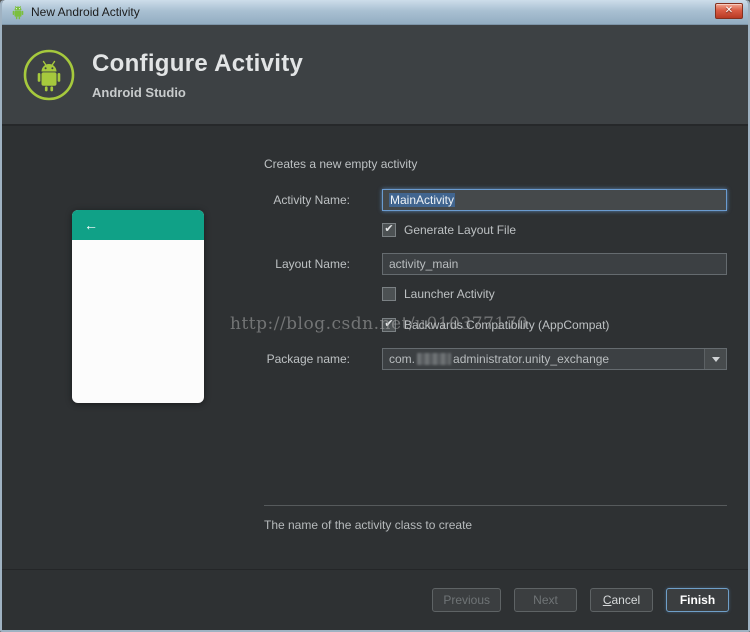 Image resolution: width=750 pixels, height=632 pixels. What do you see at coordinates (460, 230) in the screenshot?
I see `generate-layout-label: Generate Layout File` at bounding box center [460, 230].